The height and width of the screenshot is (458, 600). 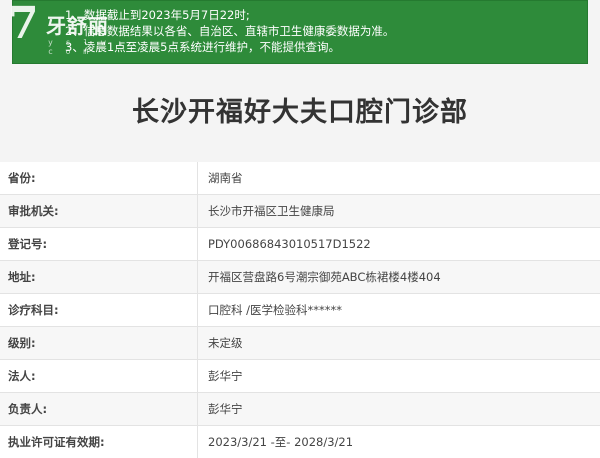 What do you see at coordinates (99, 211) in the screenshot?
I see `row-label: 审批机关:` at bounding box center [99, 211].